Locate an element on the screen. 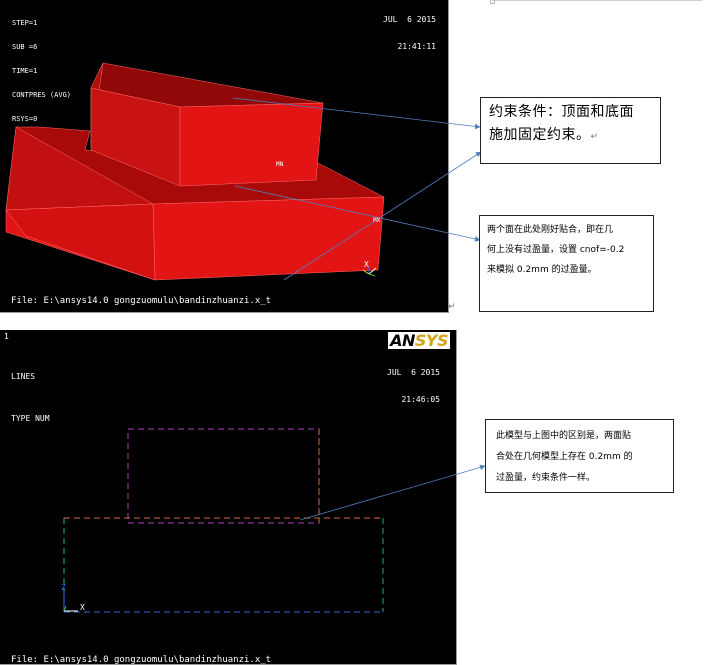  bottom-slab-right-face is located at coordinates (268, 238).